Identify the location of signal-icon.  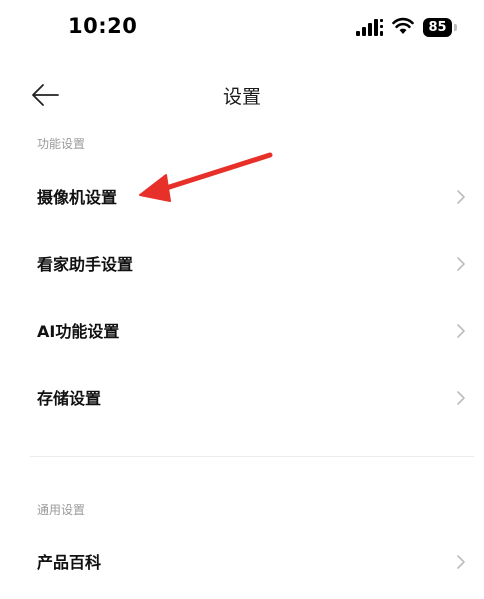
(369, 27).